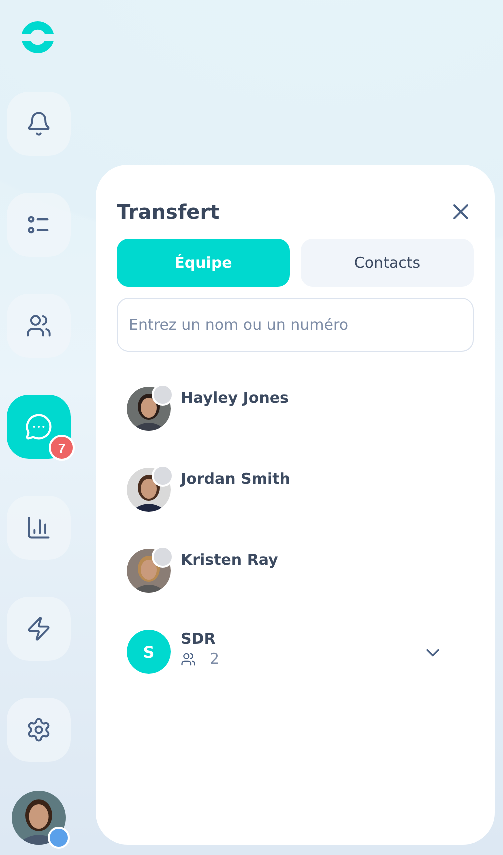 This screenshot has height=855, width=503. I want to click on tab: Contacts, so click(387, 263).